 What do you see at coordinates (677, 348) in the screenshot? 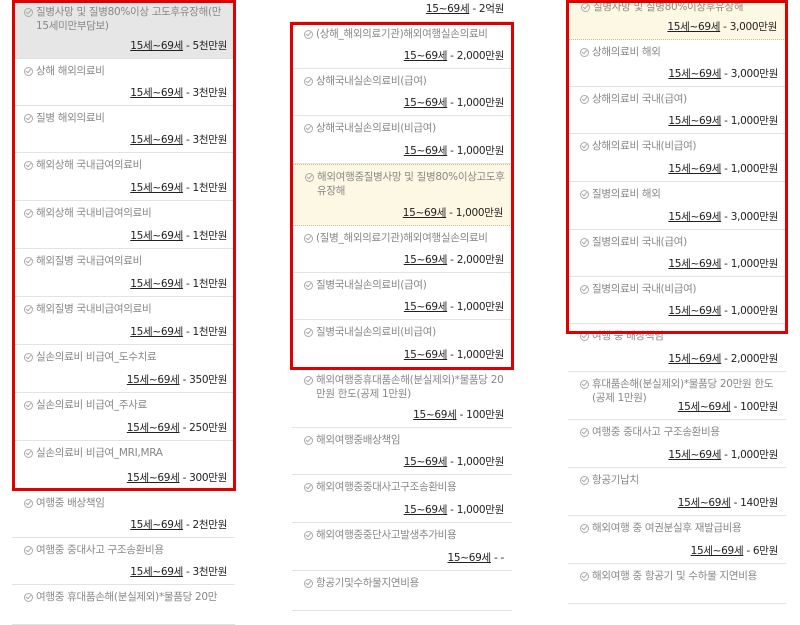
I see `coverage-item: 여행 중 배상책임 15세~69세 - 2,000만원` at bounding box center [677, 348].